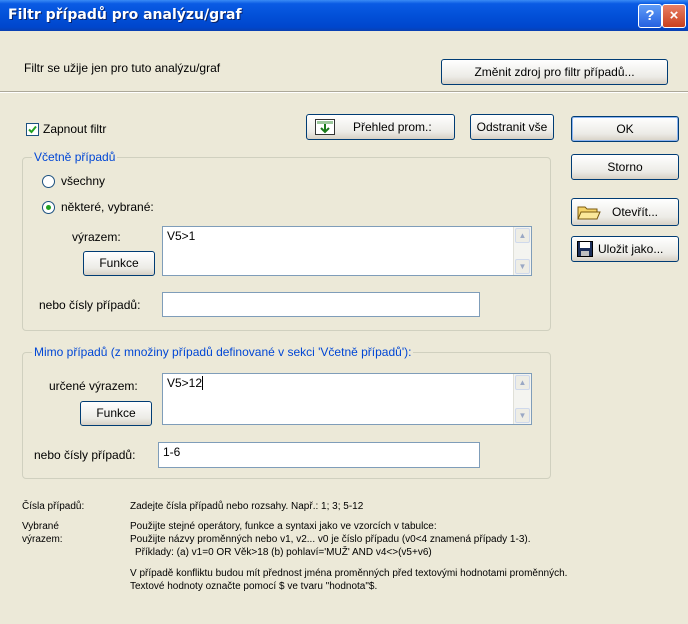  I want to click on title-bar: Filtr případů pro analýzu/graf ? ×, so click(344, 15).